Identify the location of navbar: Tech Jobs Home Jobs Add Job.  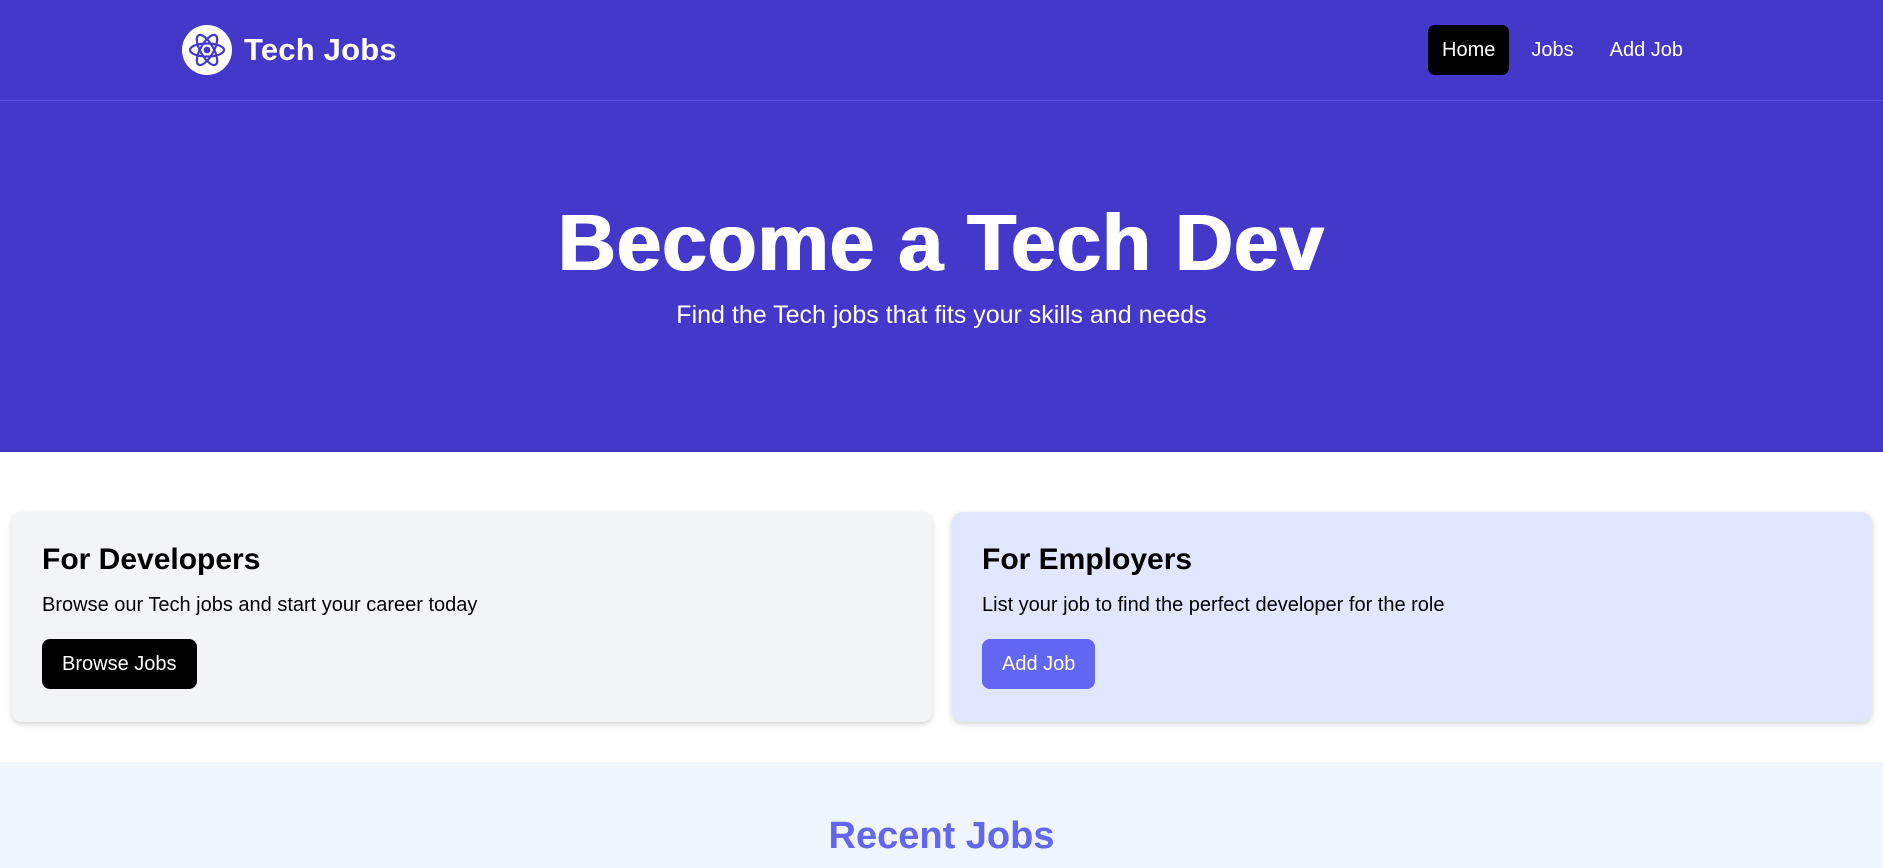
(941, 50).